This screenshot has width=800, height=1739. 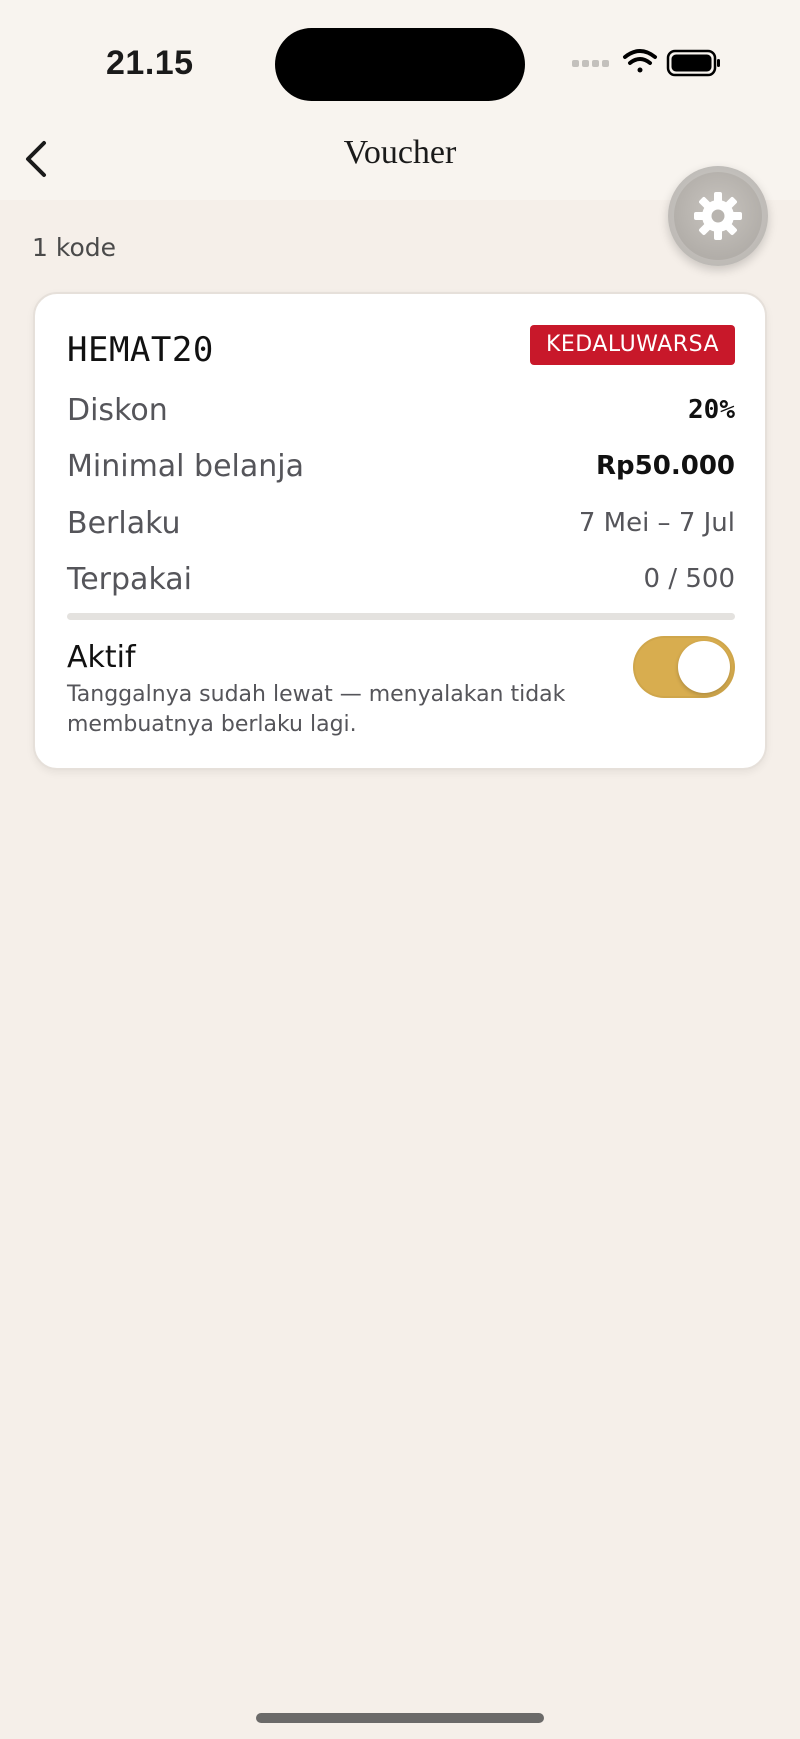 I want to click on detail-value: 20%, so click(x=711, y=410).